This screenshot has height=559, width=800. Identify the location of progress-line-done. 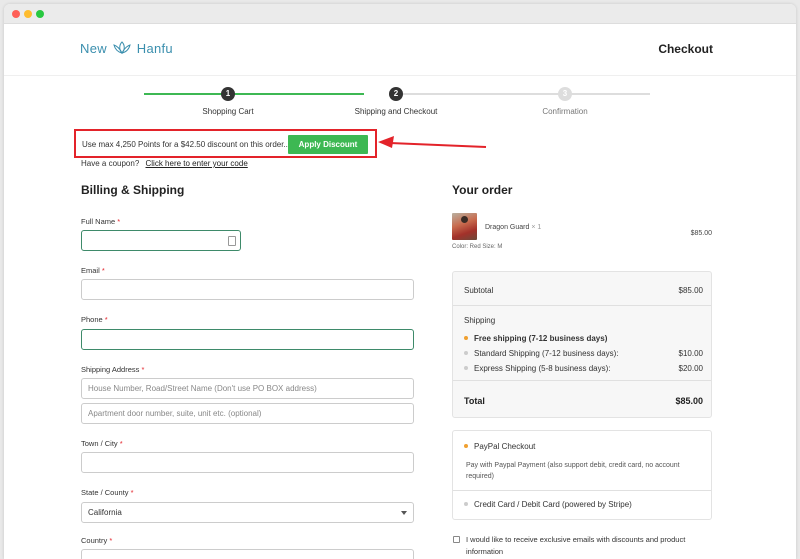
(254, 94).